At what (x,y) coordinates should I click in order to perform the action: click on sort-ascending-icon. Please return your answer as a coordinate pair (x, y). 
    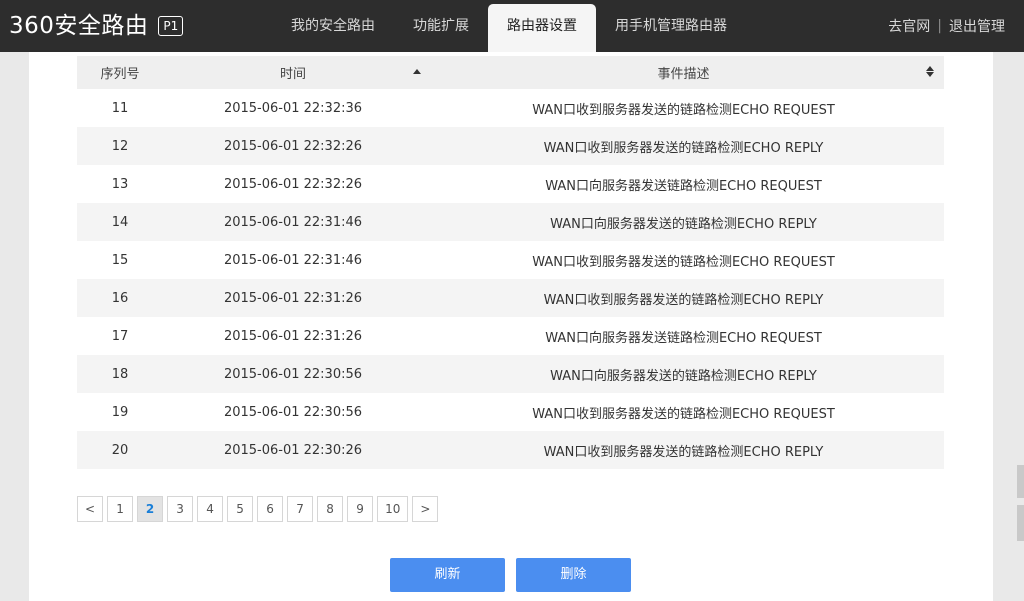
    Looking at the image, I should click on (417, 71).